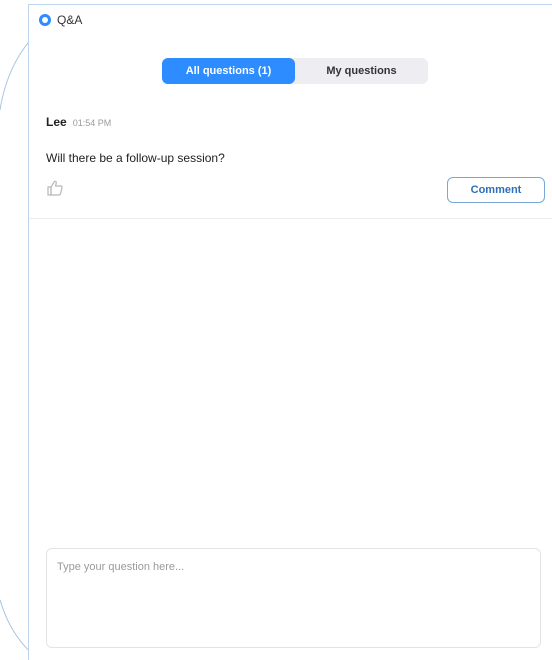 This screenshot has width=552, height=660. I want to click on window-title: Q&A, so click(70, 20).